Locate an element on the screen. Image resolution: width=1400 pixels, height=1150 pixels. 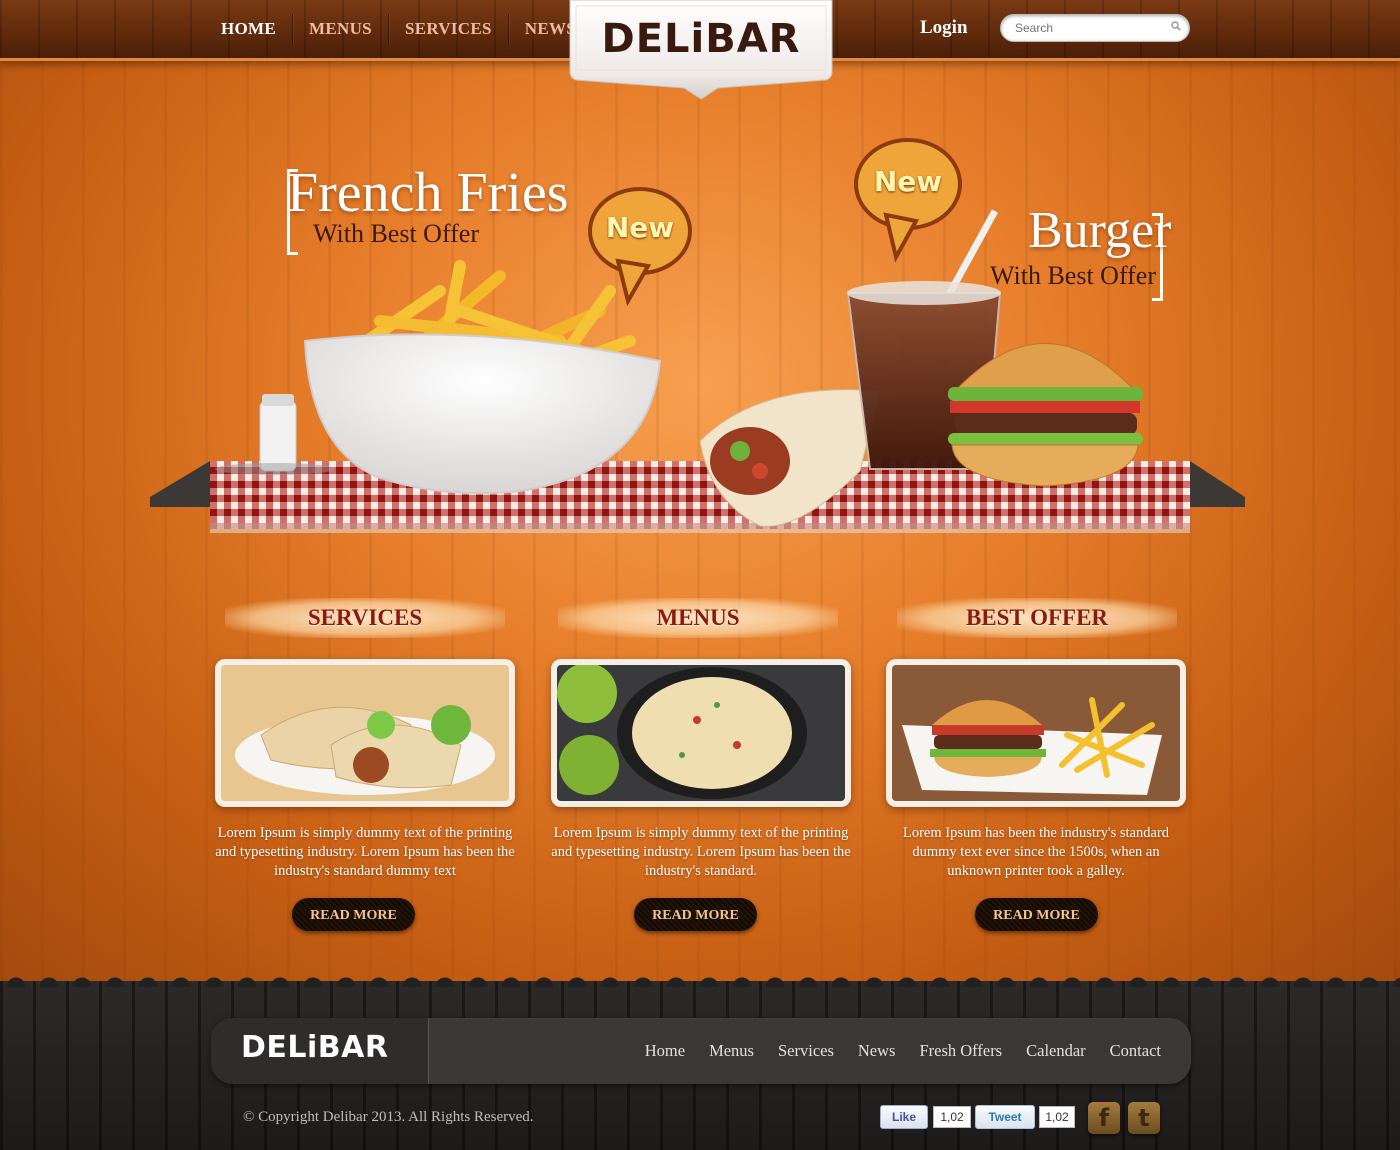
like-button: Like is located at coordinates (904, 1117).